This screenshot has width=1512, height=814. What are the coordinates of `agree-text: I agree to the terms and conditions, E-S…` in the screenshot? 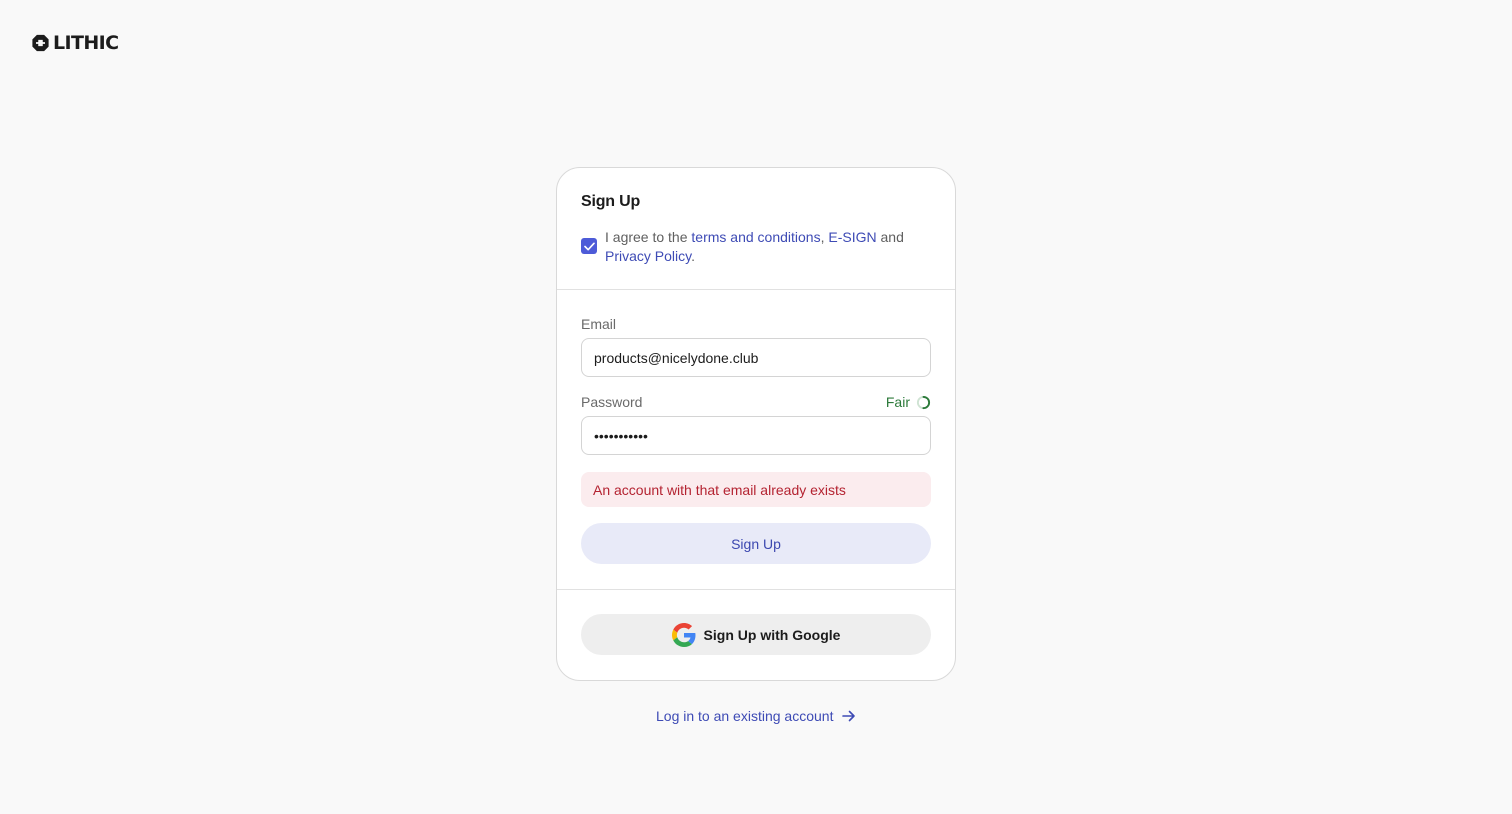 It's located at (765, 247).